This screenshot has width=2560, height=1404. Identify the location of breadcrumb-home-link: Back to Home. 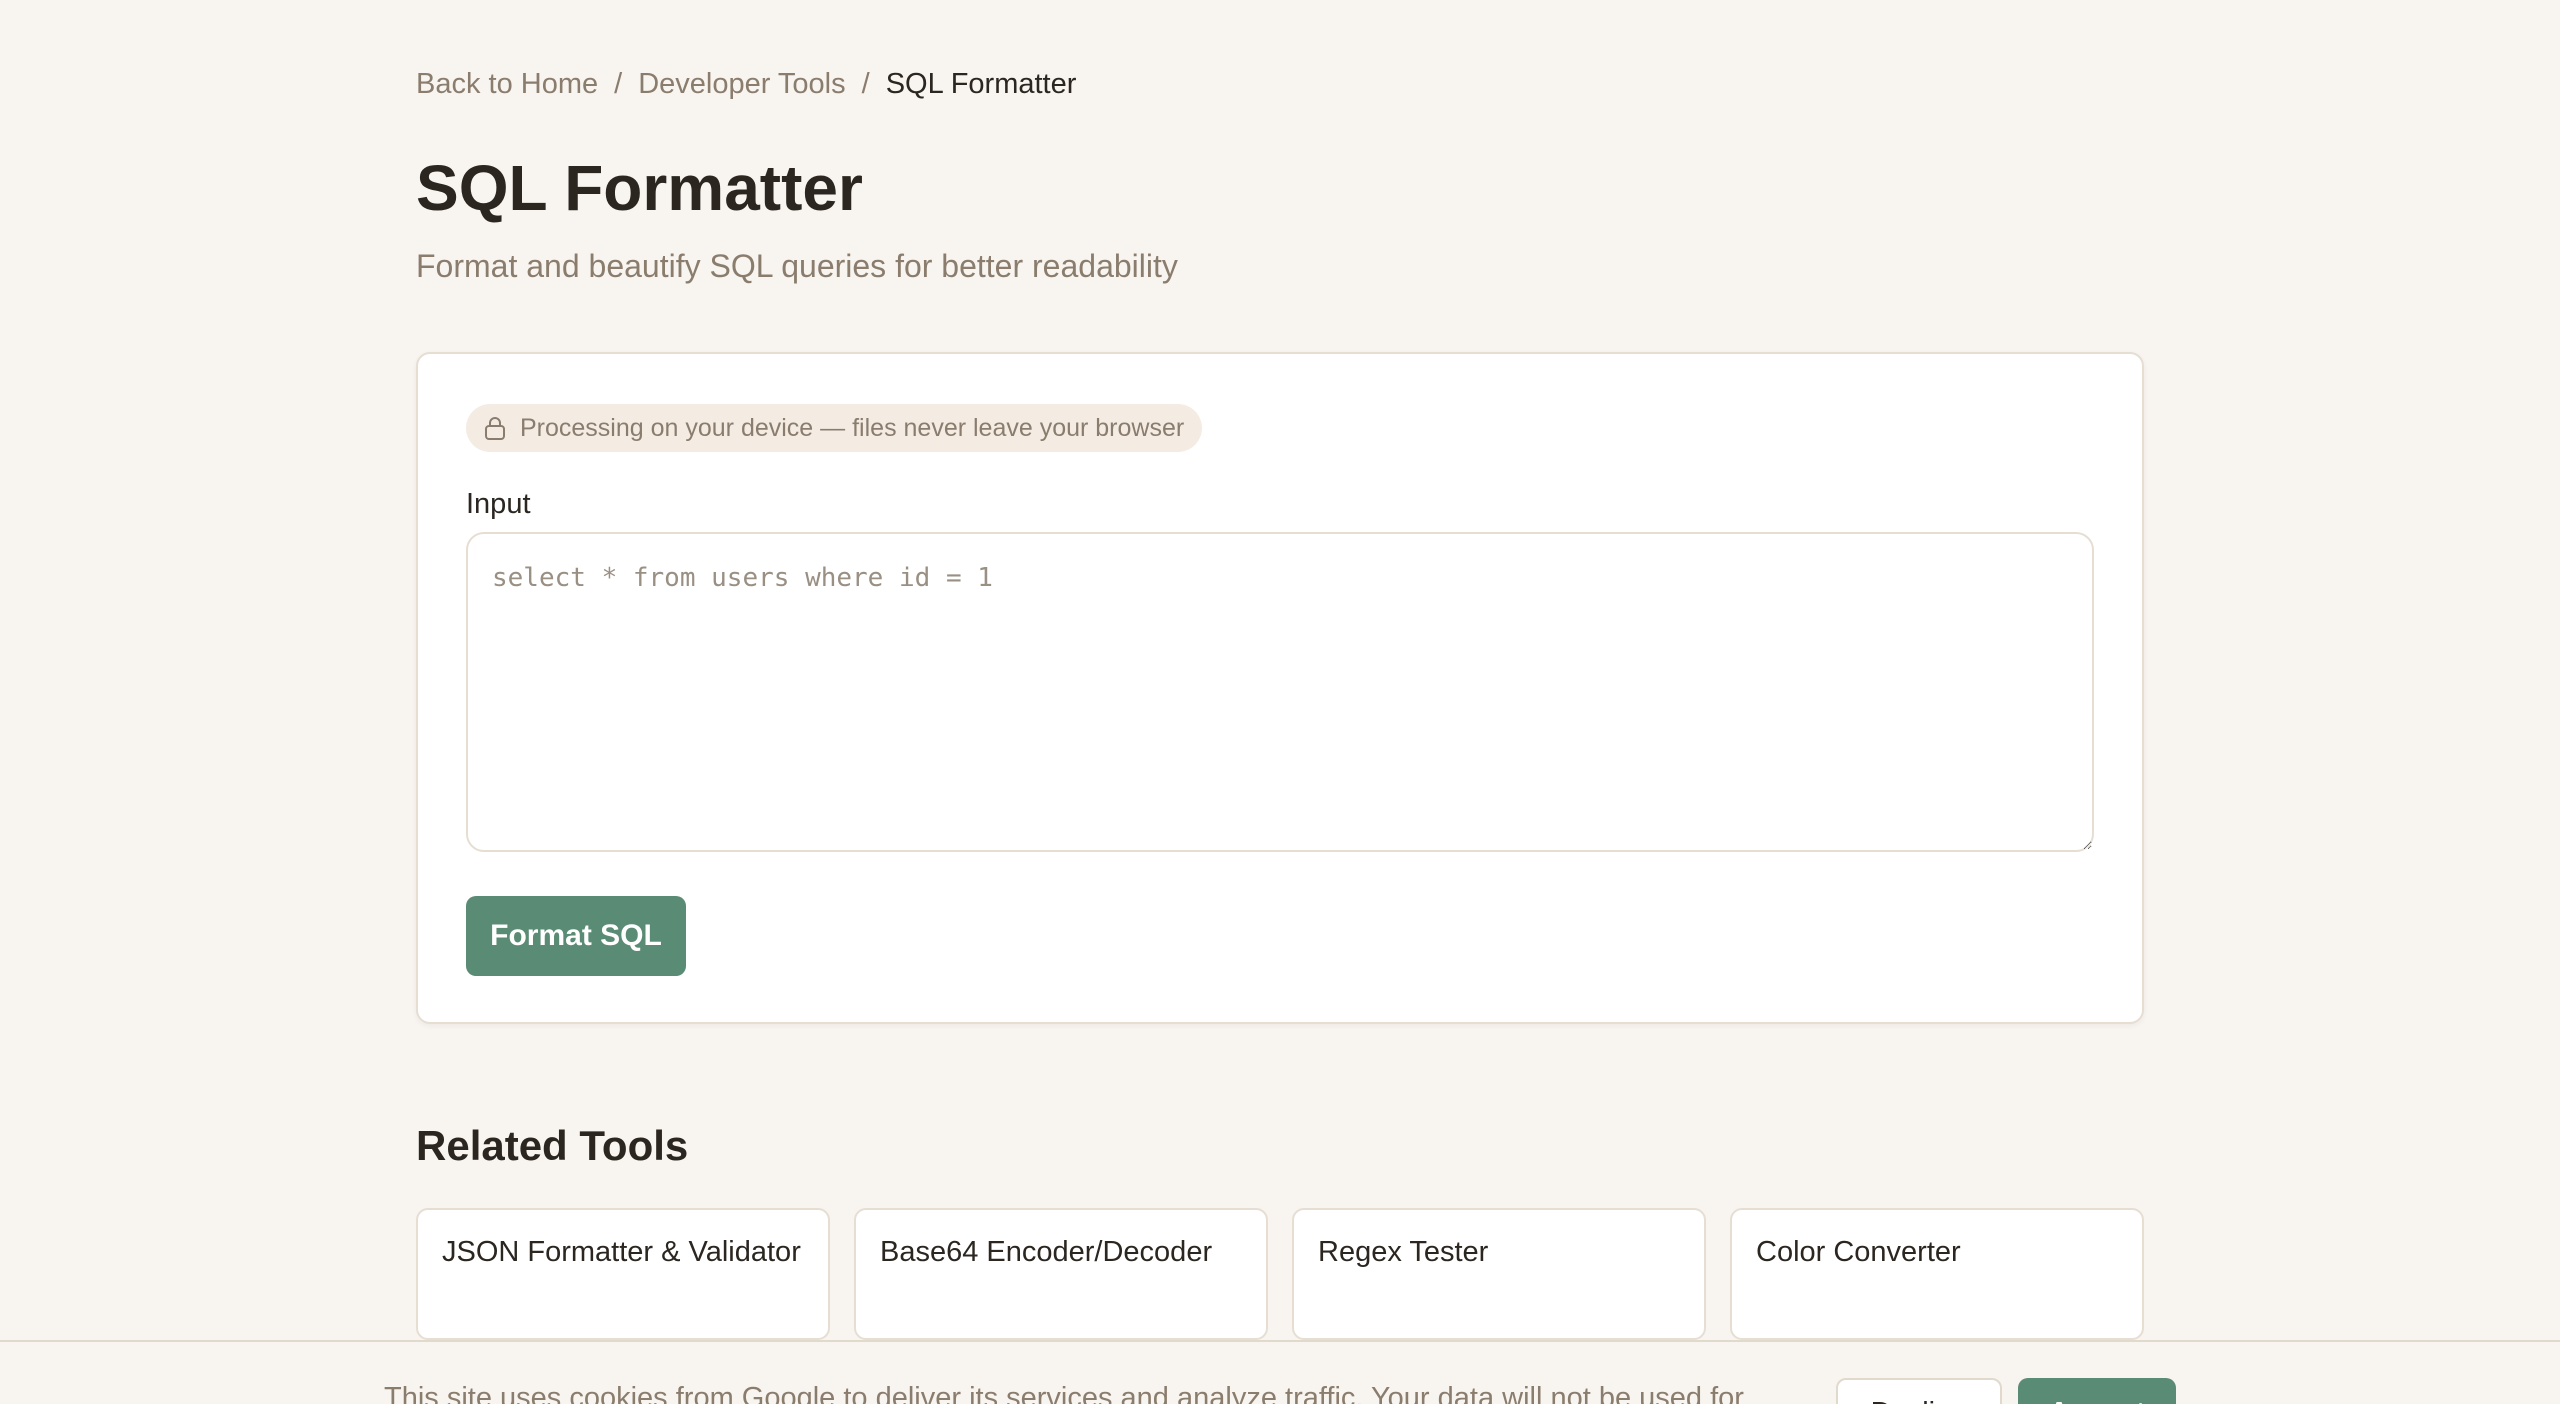
(507, 84).